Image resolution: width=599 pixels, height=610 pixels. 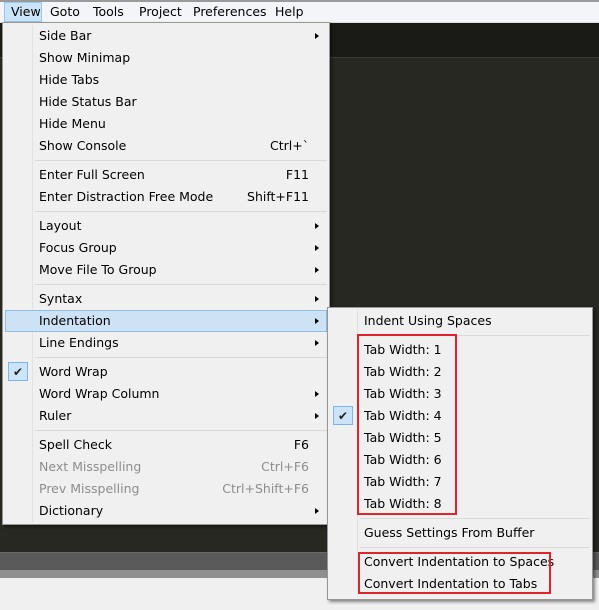 I want to click on menu-item-prev-misspelling: Prev Misspelling Ctrl+Shift+F6, so click(x=166, y=489).